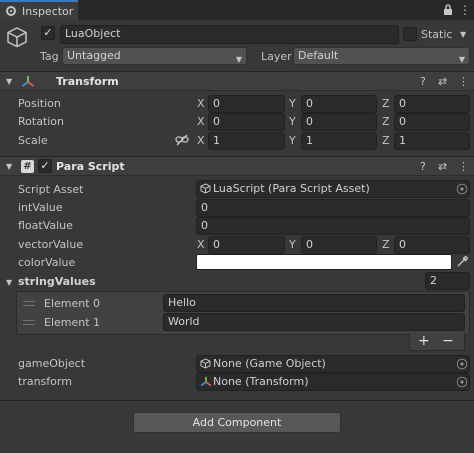  I want to click on transform-field-label: transform, so click(45, 381).